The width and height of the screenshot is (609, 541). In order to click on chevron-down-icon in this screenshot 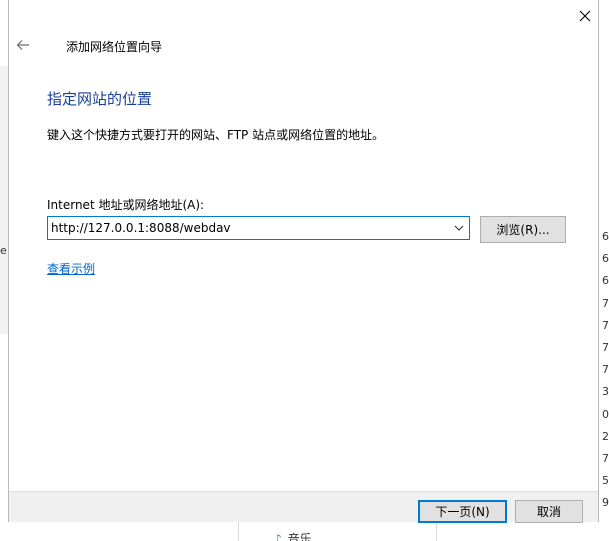, I will do `click(459, 228)`.